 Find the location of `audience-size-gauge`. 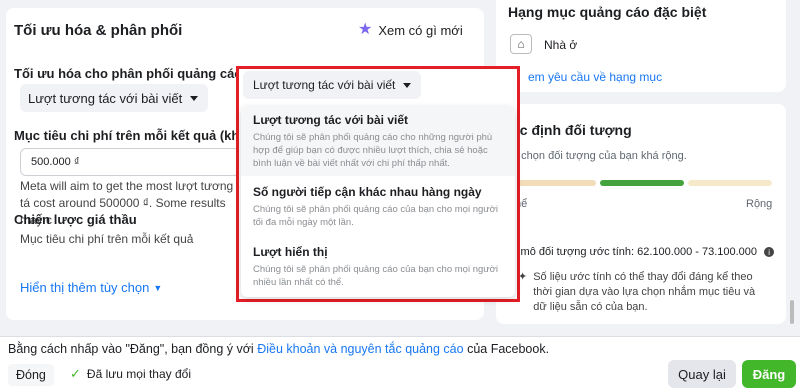

audience-size-gauge is located at coordinates (642, 183).